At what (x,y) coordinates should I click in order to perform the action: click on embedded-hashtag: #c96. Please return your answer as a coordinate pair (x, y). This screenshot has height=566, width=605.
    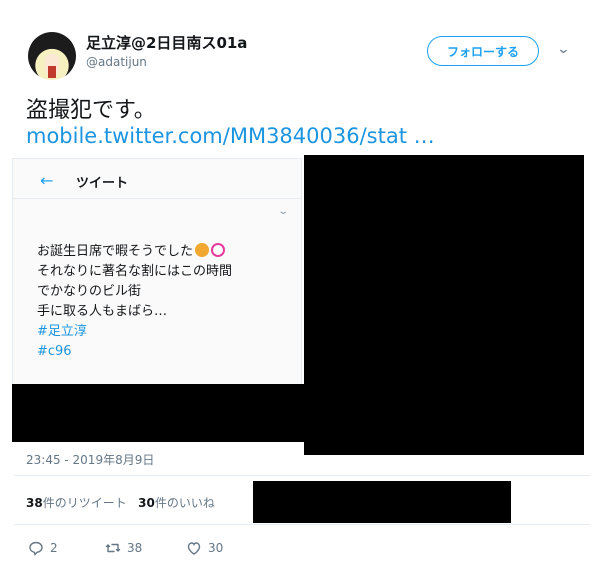
    Looking at the image, I should click on (54, 351).